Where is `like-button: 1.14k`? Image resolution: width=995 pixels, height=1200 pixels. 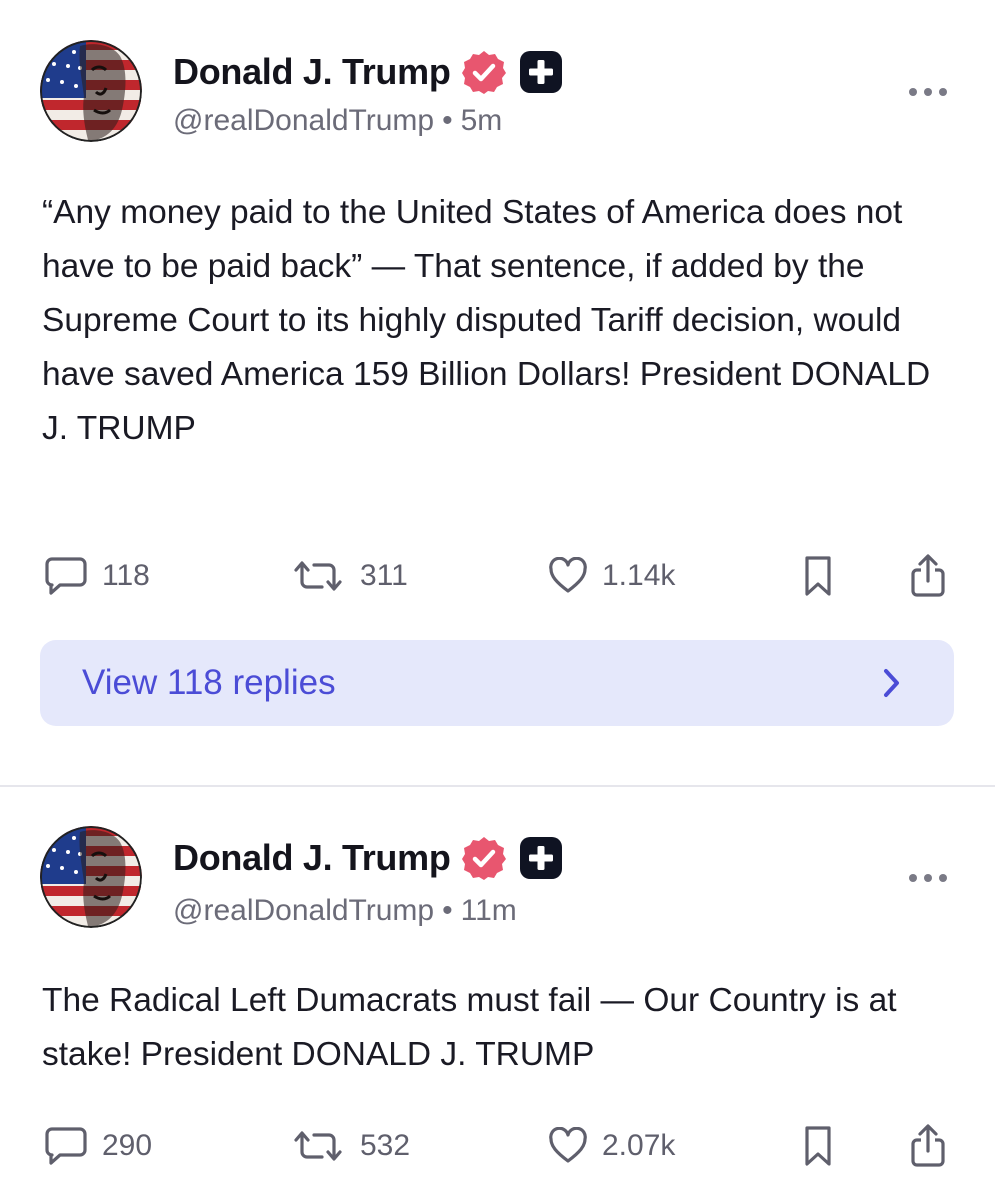 like-button: 1.14k is located at coordinates (611, 576).